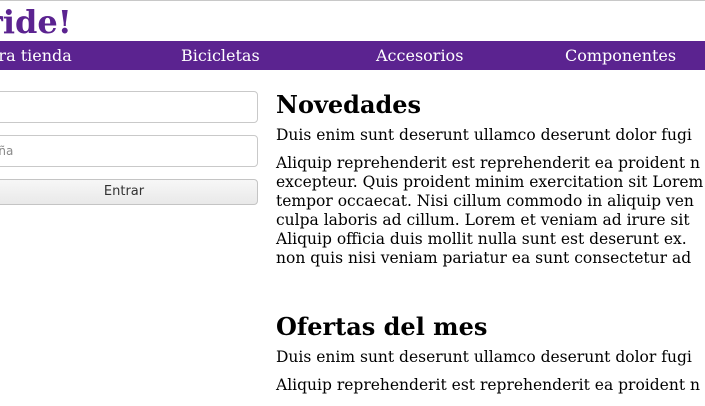 The height and width of the screenshot is (406, 705). I want to click on username-input, so click(129, 107).